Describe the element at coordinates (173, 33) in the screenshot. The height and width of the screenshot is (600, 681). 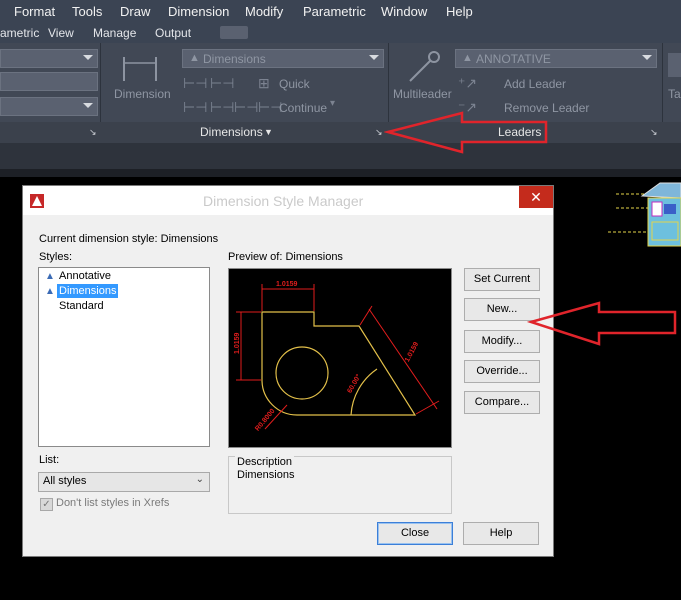
I see `tab-output: Output` at that location.